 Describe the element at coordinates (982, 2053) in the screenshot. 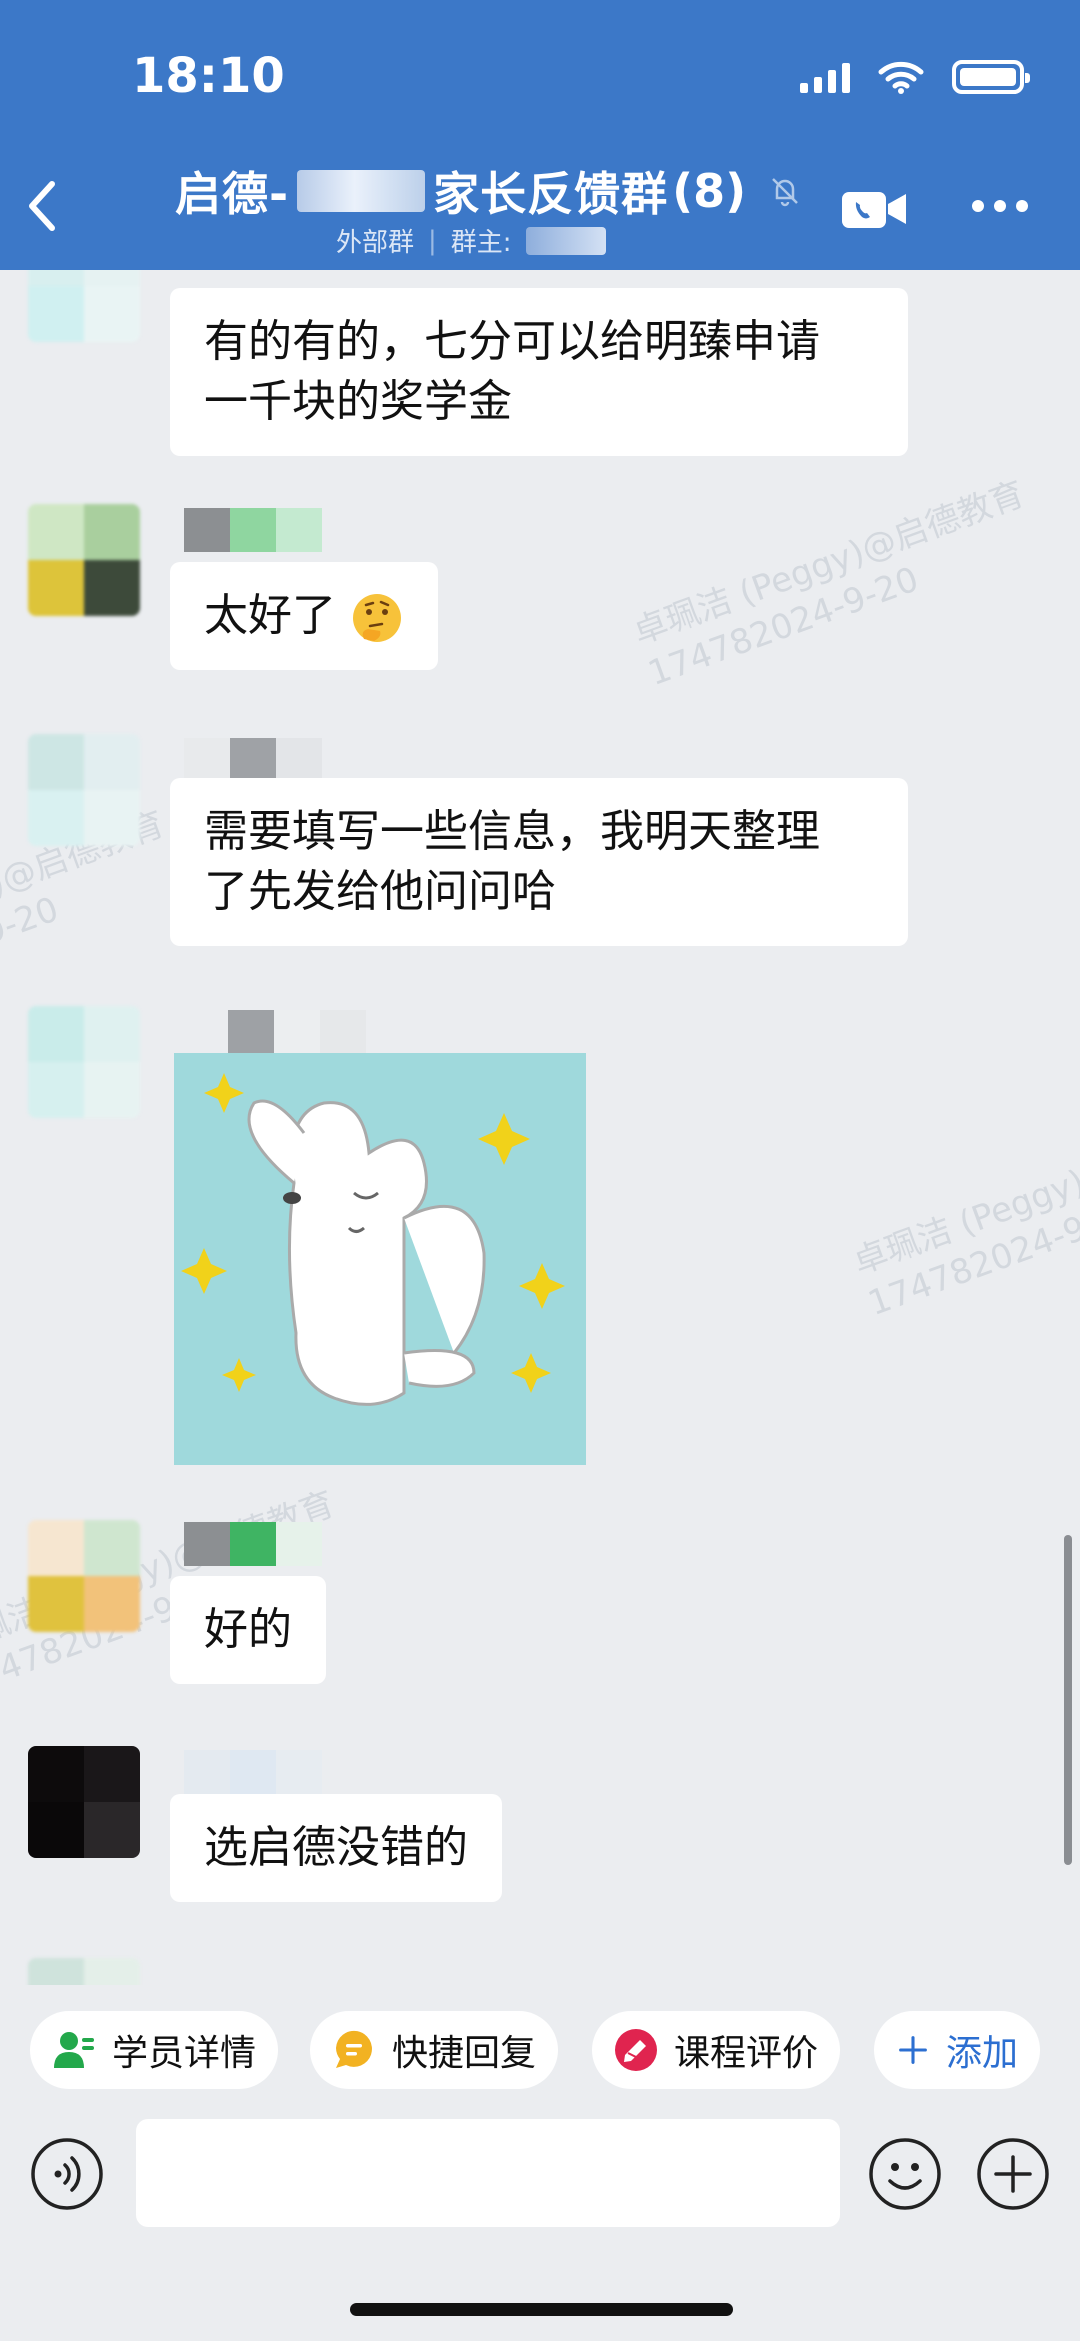

I see `add-label: 添加` at that location.